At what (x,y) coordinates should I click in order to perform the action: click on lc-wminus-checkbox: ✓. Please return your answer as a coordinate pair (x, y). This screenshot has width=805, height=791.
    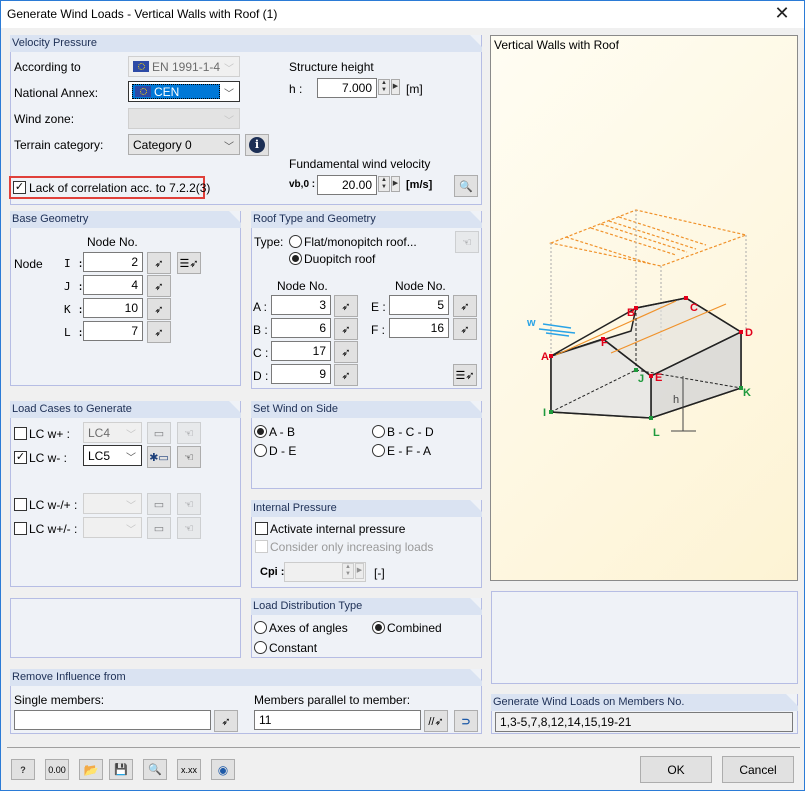
    Looking at the image, I should click on (20, 457).